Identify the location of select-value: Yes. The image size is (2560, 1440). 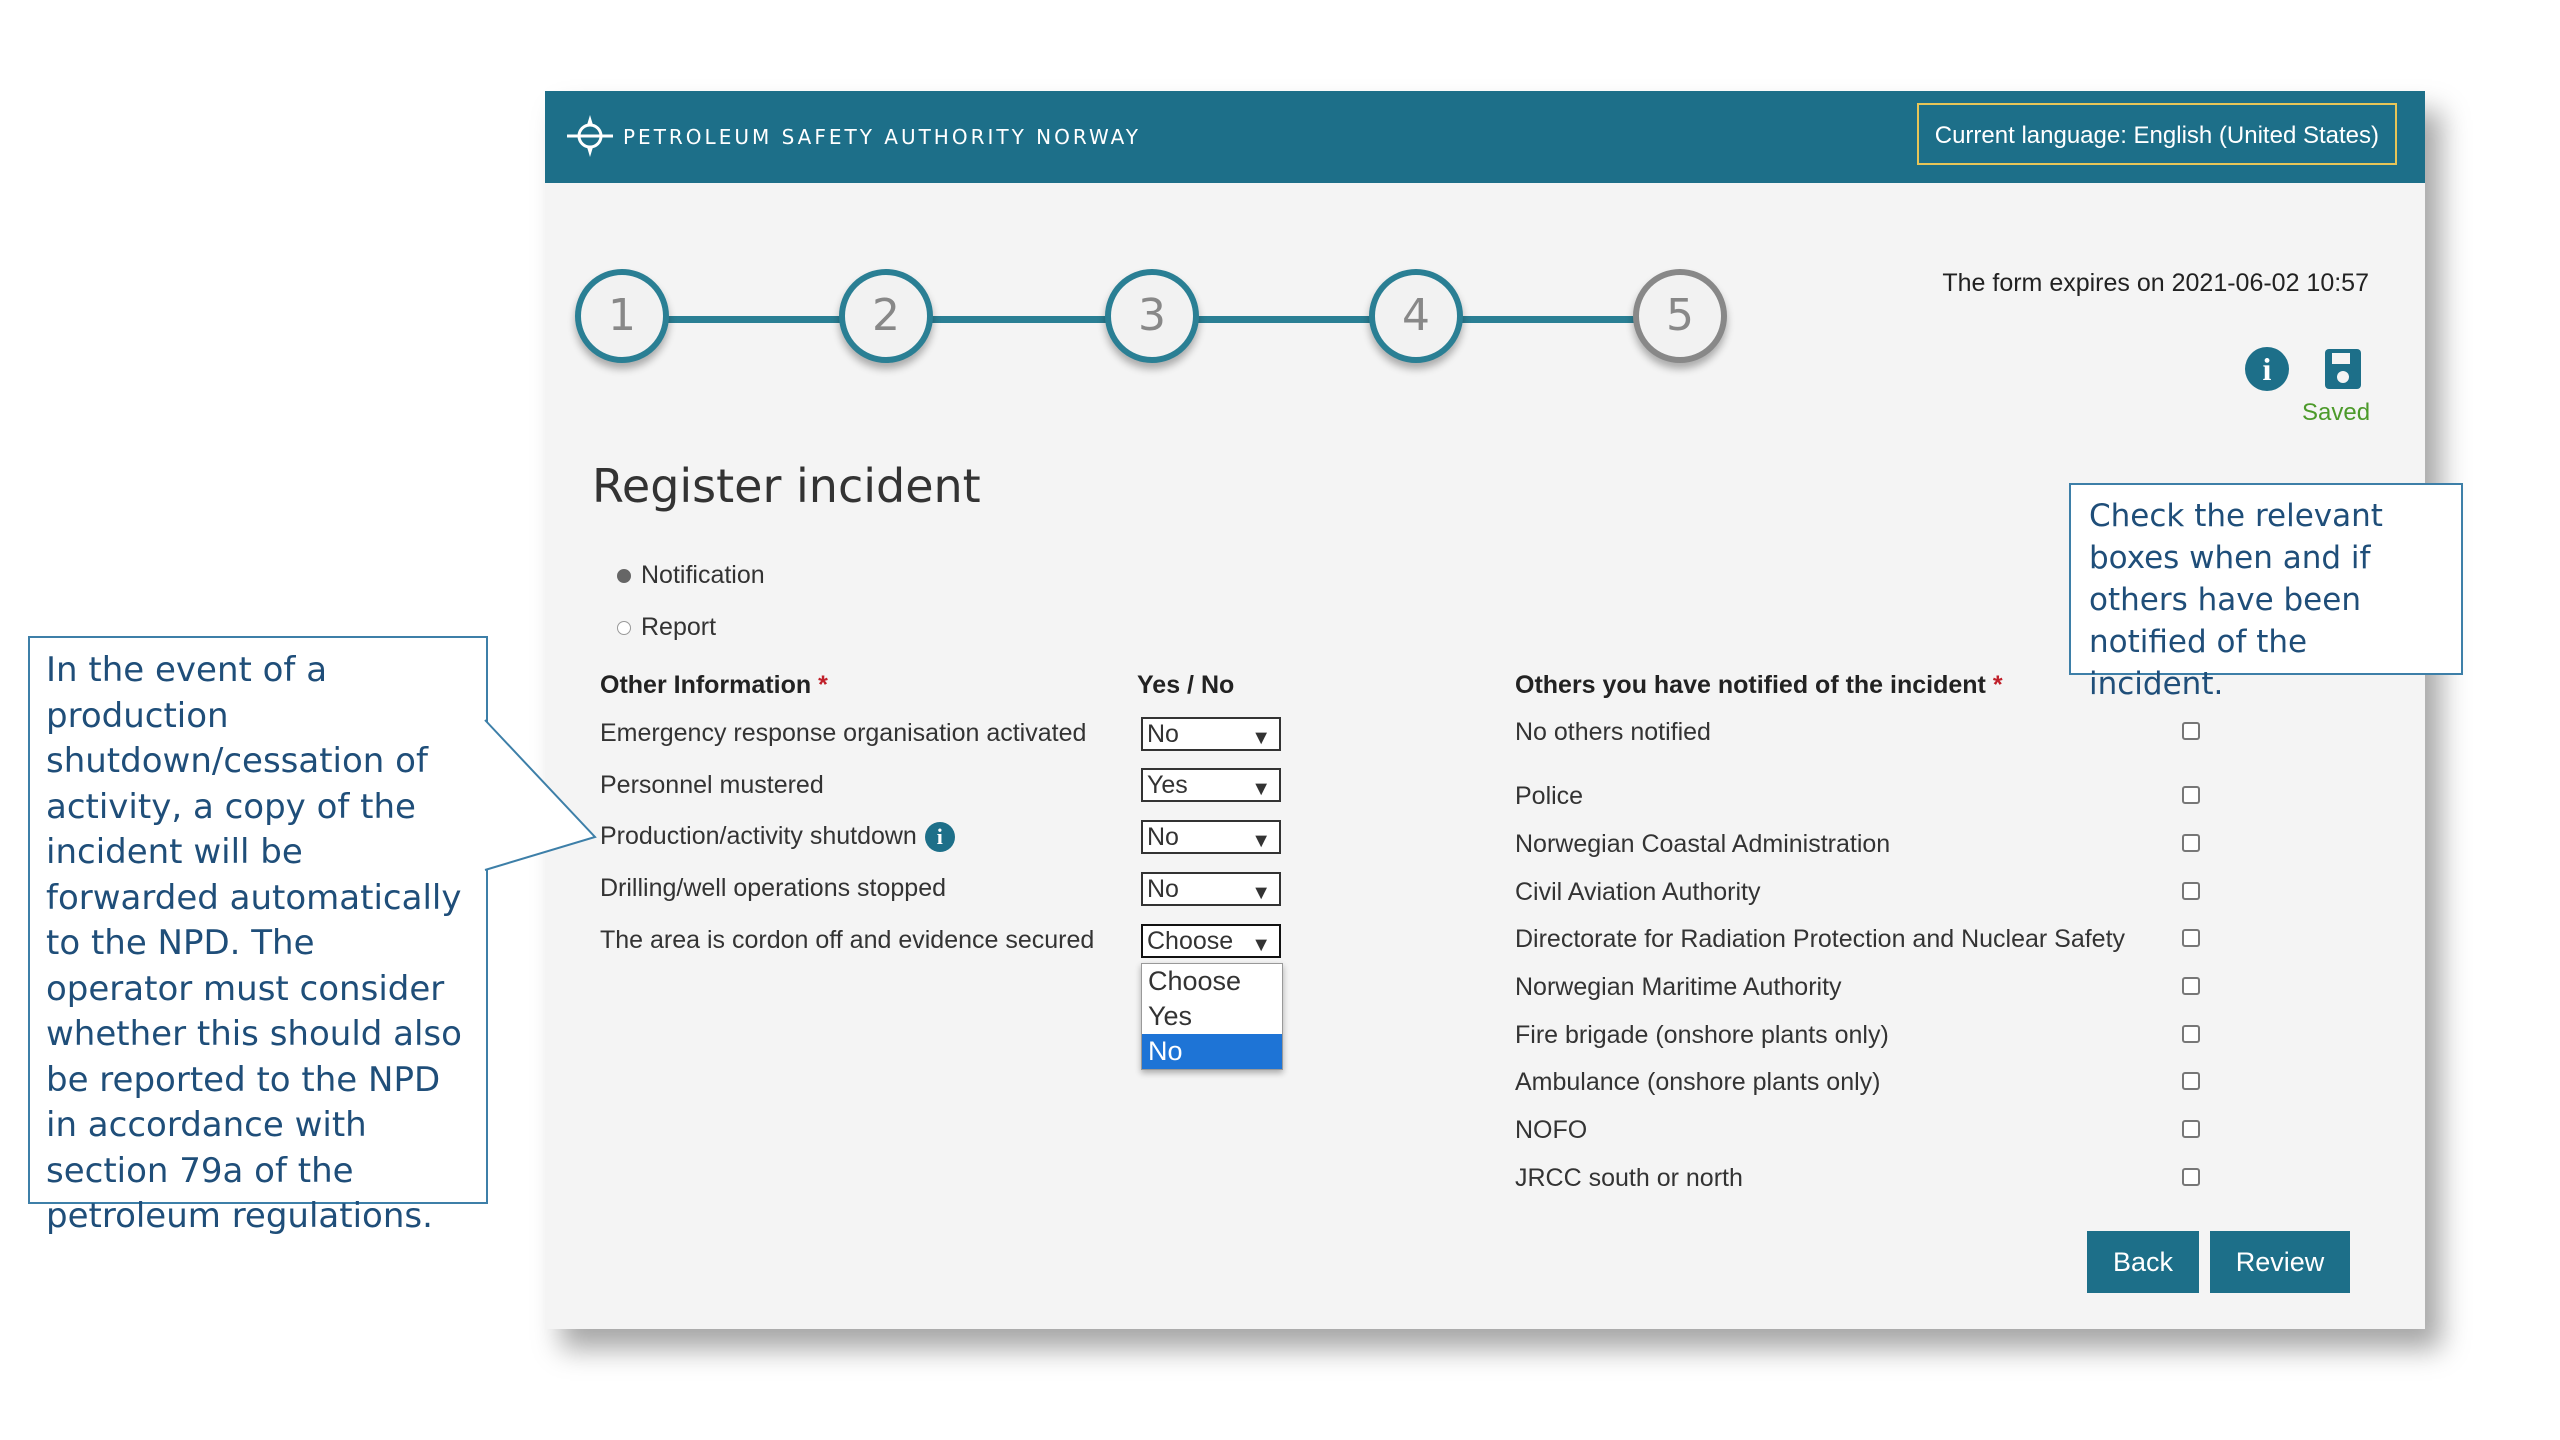
(1167, 785).